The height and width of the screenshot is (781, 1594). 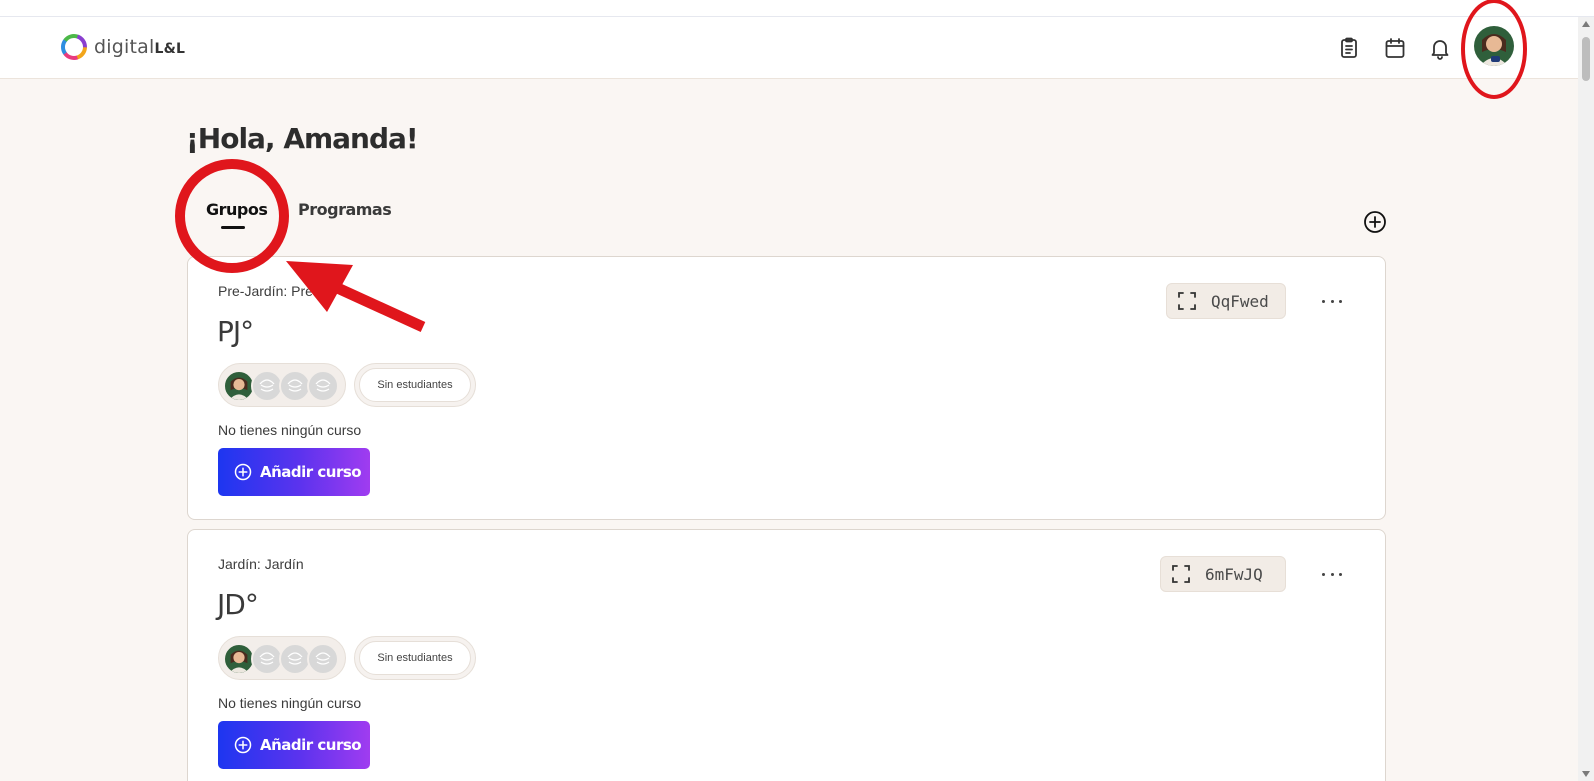 What do you see at coordinates (140, 47) in the screenshot?
I see `brand-name: digitalL&L` at bounding box center [140, 47].